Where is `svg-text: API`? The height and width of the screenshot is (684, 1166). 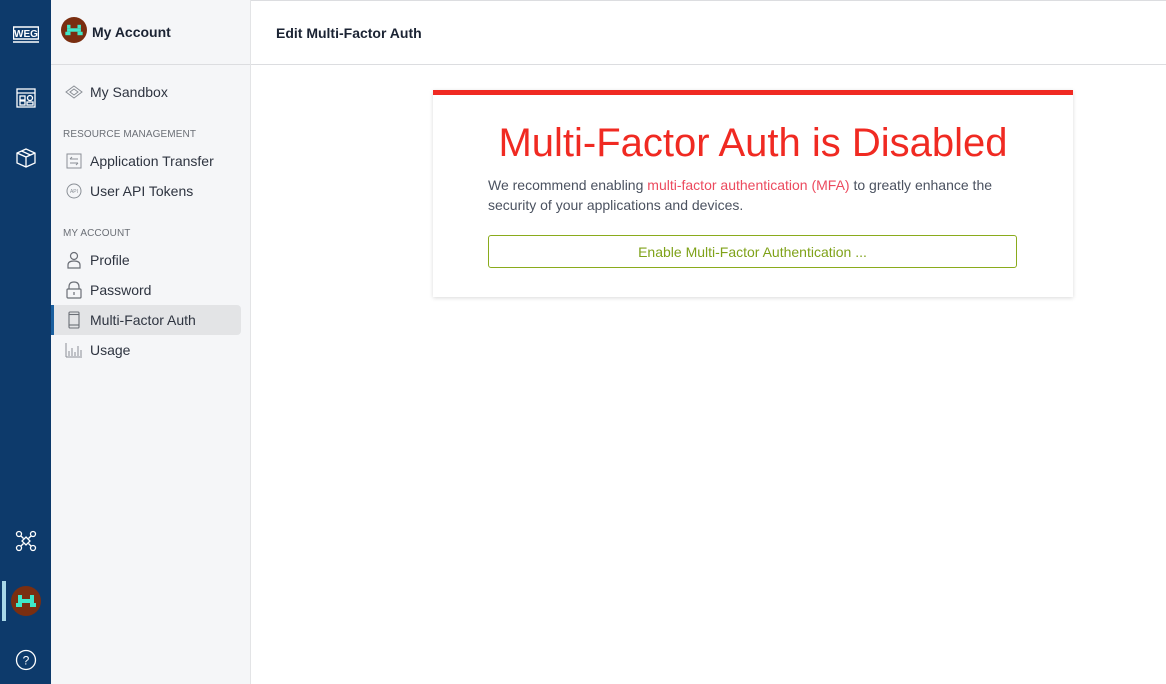
svg-text: API is located at coordinates (74, 192).